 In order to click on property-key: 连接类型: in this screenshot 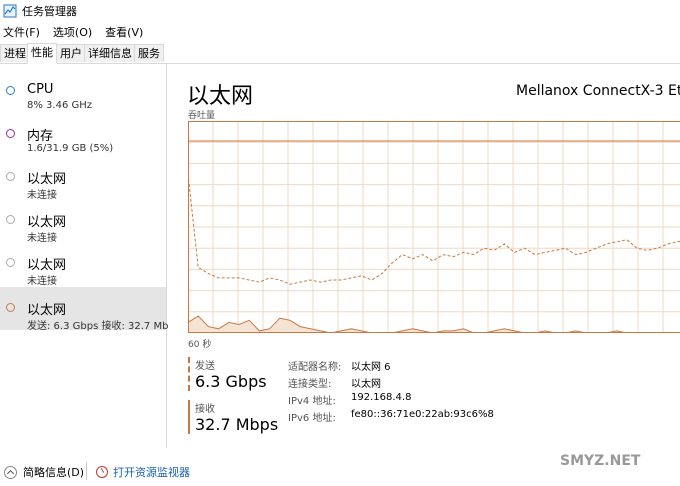, I will do `click(310, 384)`.